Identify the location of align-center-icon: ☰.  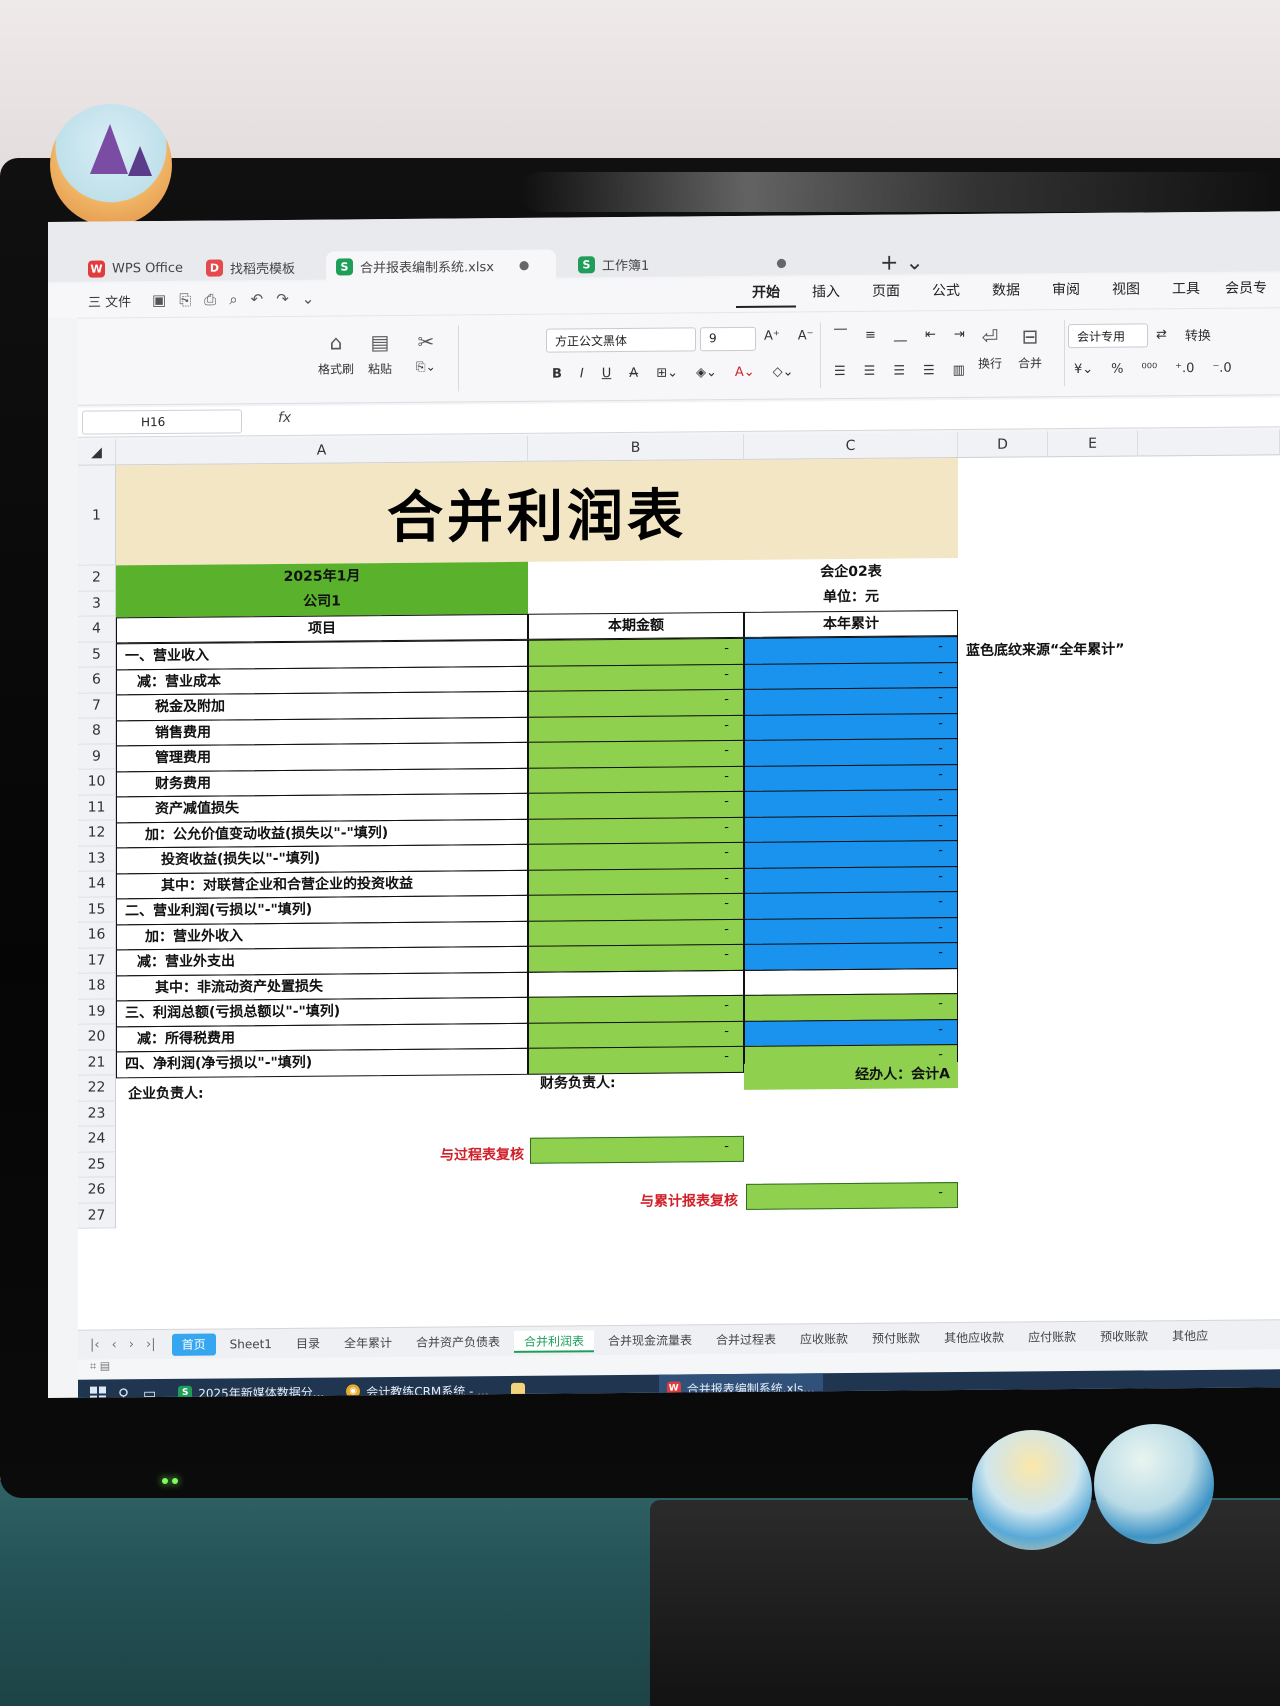
(870, 371).